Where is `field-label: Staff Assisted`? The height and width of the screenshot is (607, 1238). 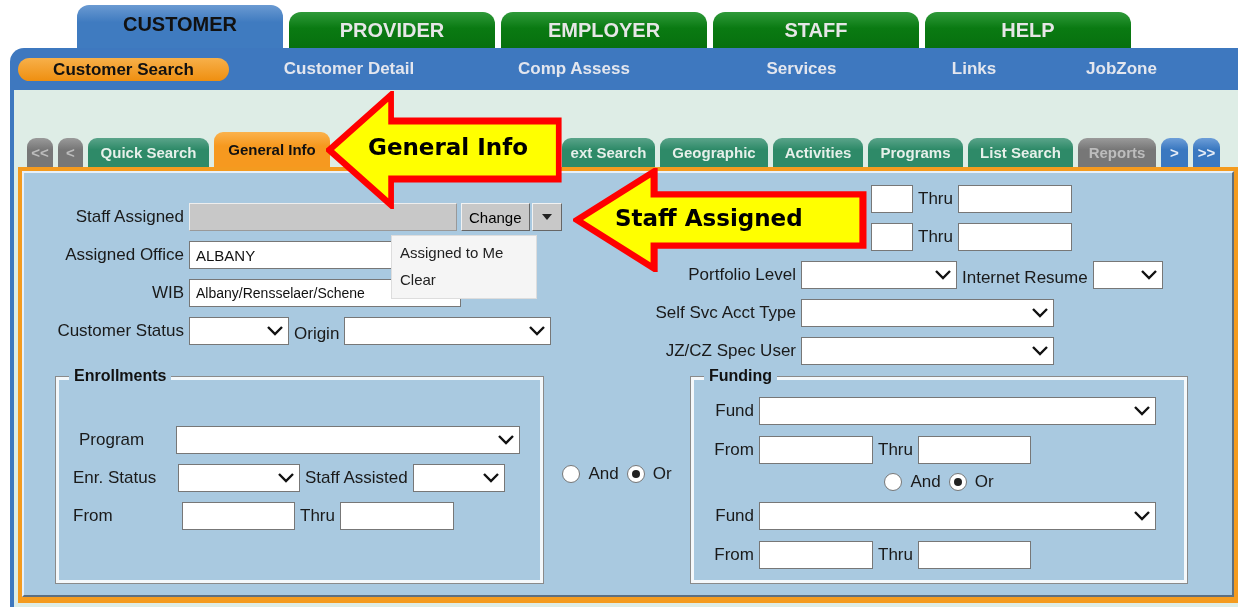
field-label: Staff Assisted is located at coordinates (356, 478).